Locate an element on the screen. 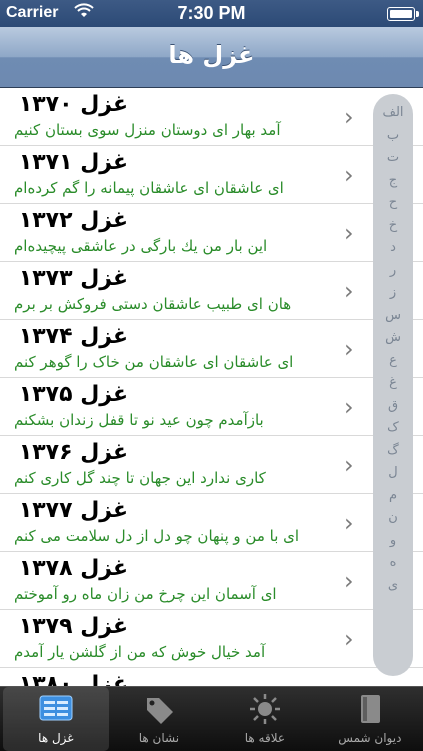  list-icon is located at coordinates (56, 710).